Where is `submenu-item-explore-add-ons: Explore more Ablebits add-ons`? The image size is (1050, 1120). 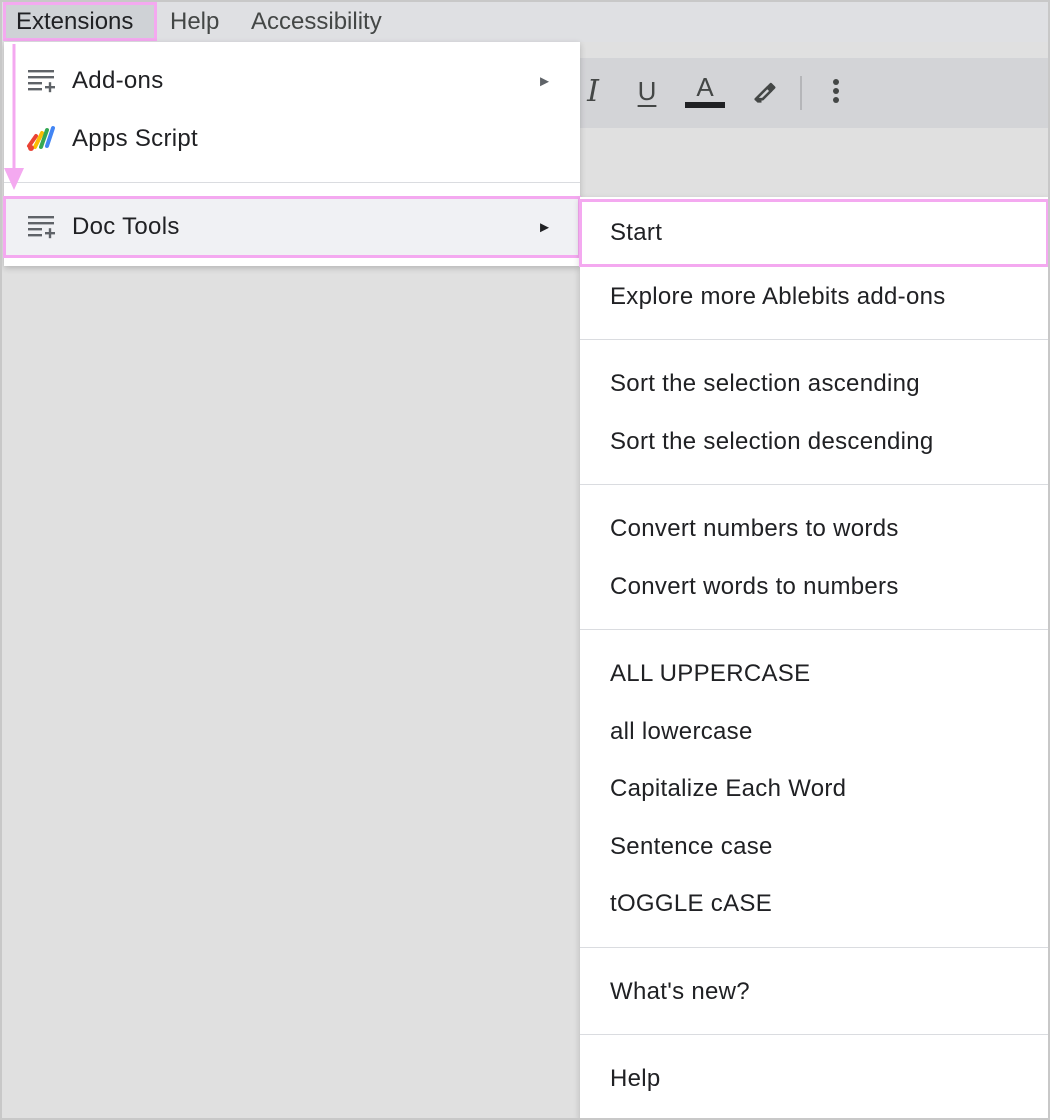 submenu-item-explore-add-ons: Explore more Ablebits add-ons is located at coordinates (814, 297).